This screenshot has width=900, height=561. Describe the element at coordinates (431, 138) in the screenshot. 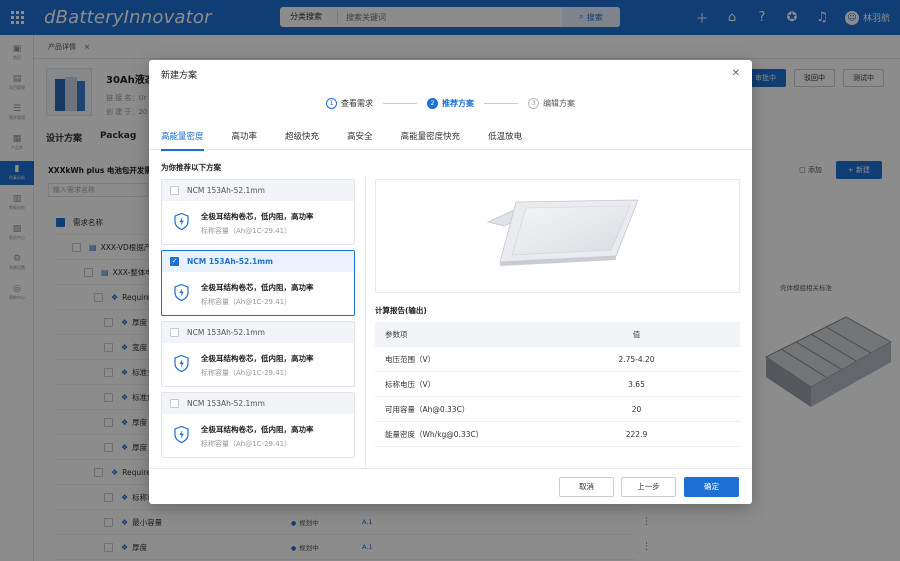

I see `tab-high-energy-fast-charge: 高能量密度快充` at that location.